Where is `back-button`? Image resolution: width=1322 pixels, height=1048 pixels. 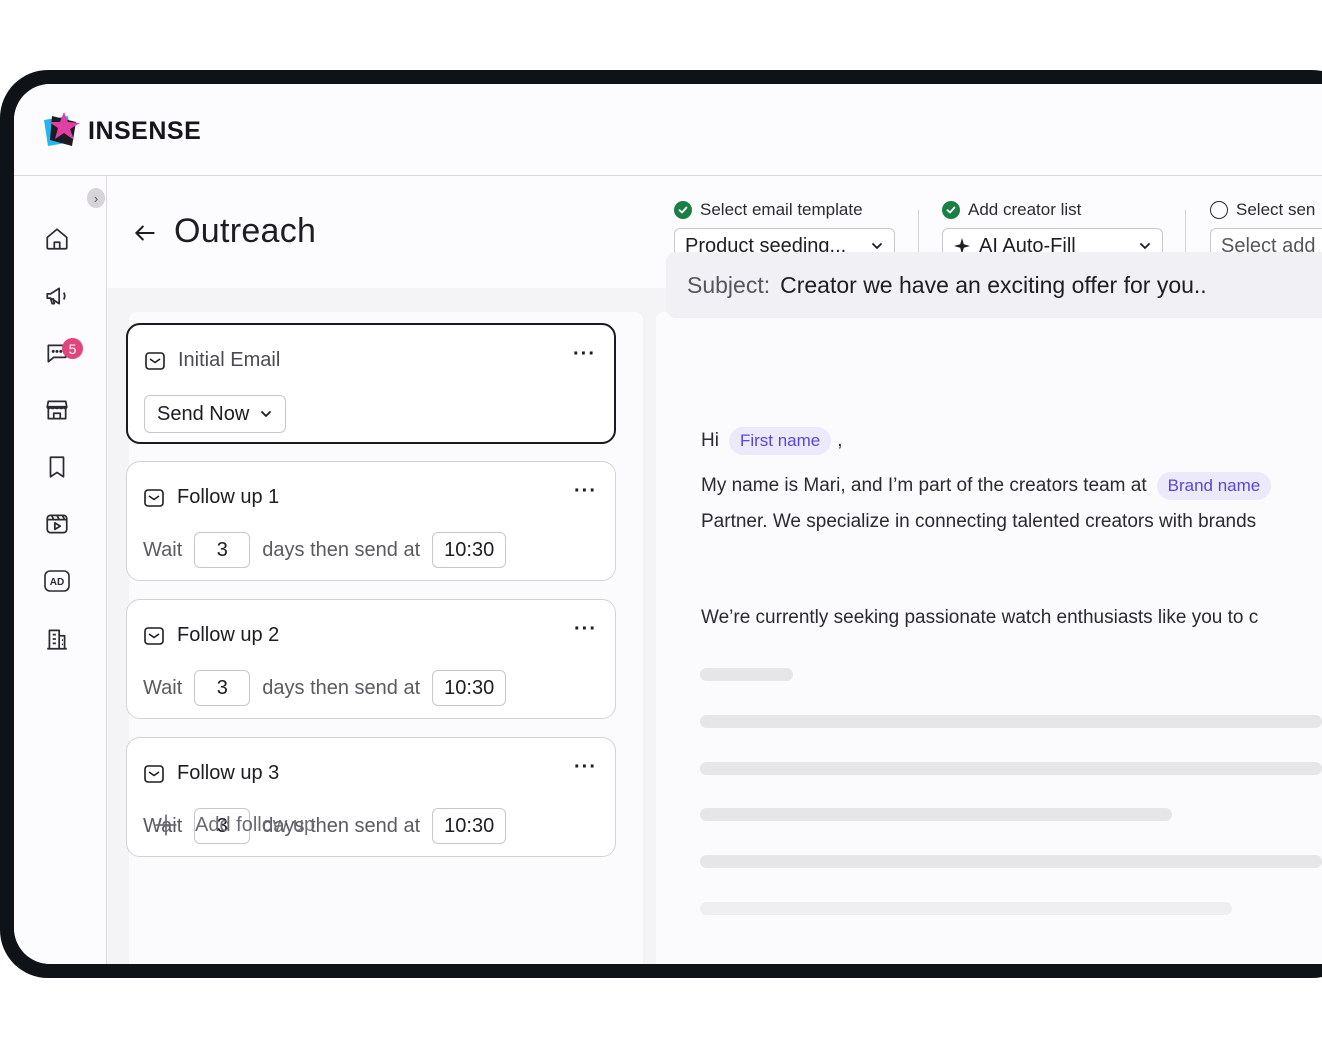 back-button is located at coordinates (145, 235).